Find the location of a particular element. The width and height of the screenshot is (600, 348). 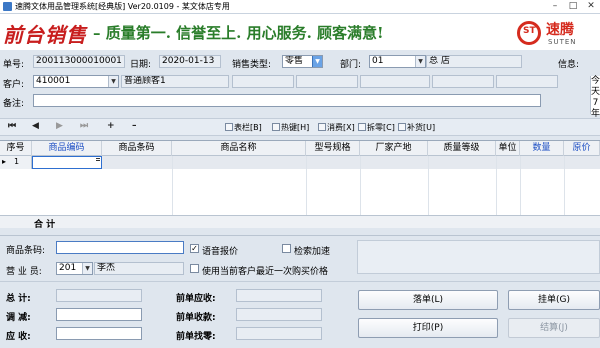

col-header-price: 原价 is located at coordinates (582, 148).